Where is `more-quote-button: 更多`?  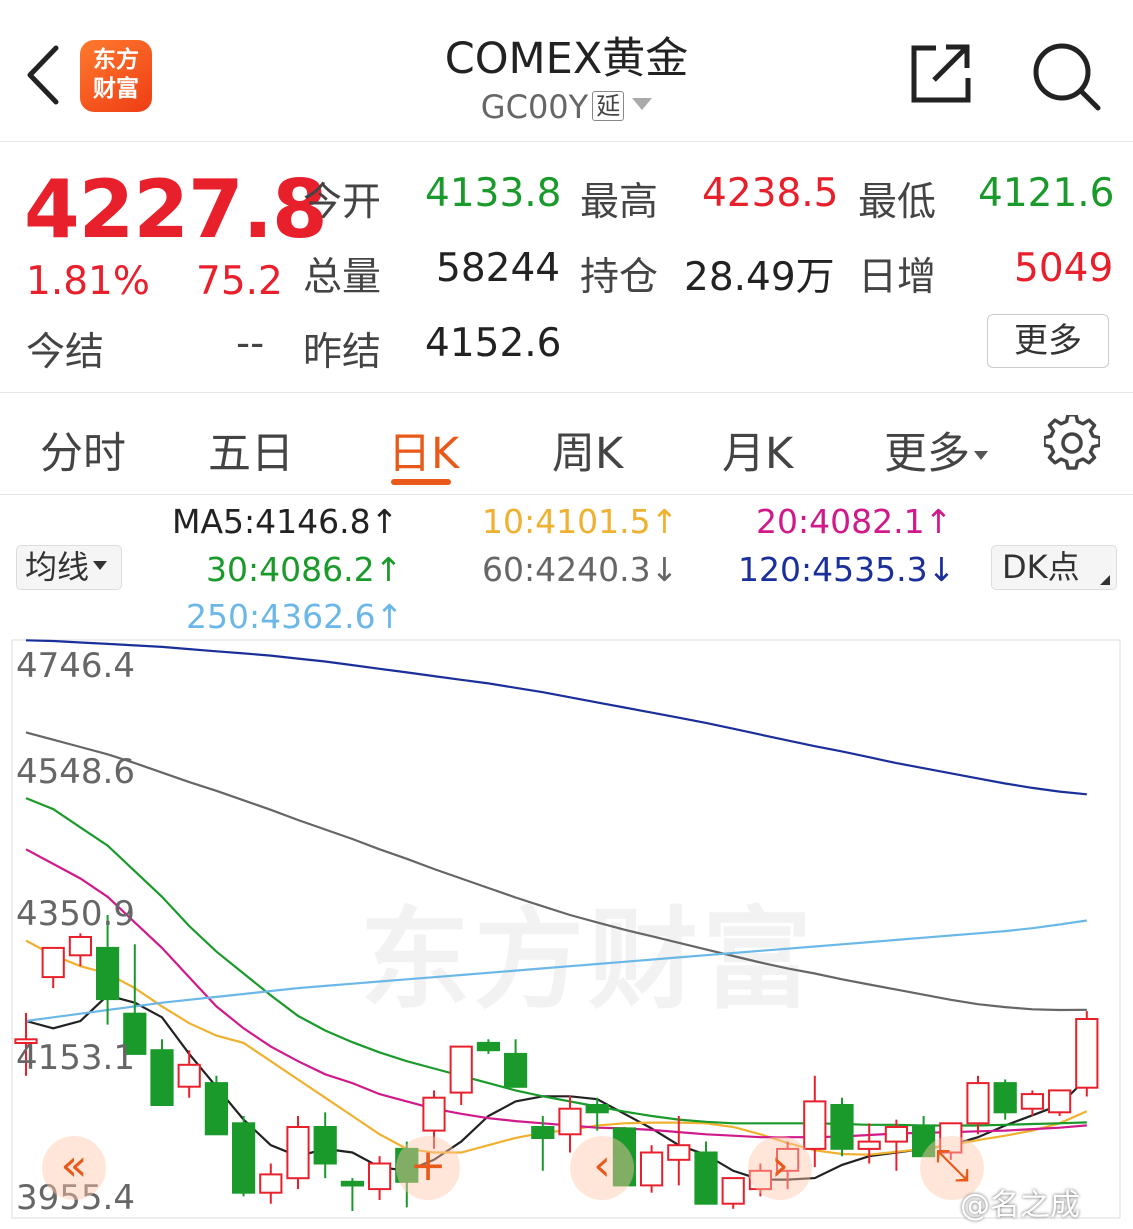 more-quote-button: 更多 is located at coordinates (1048, 341).